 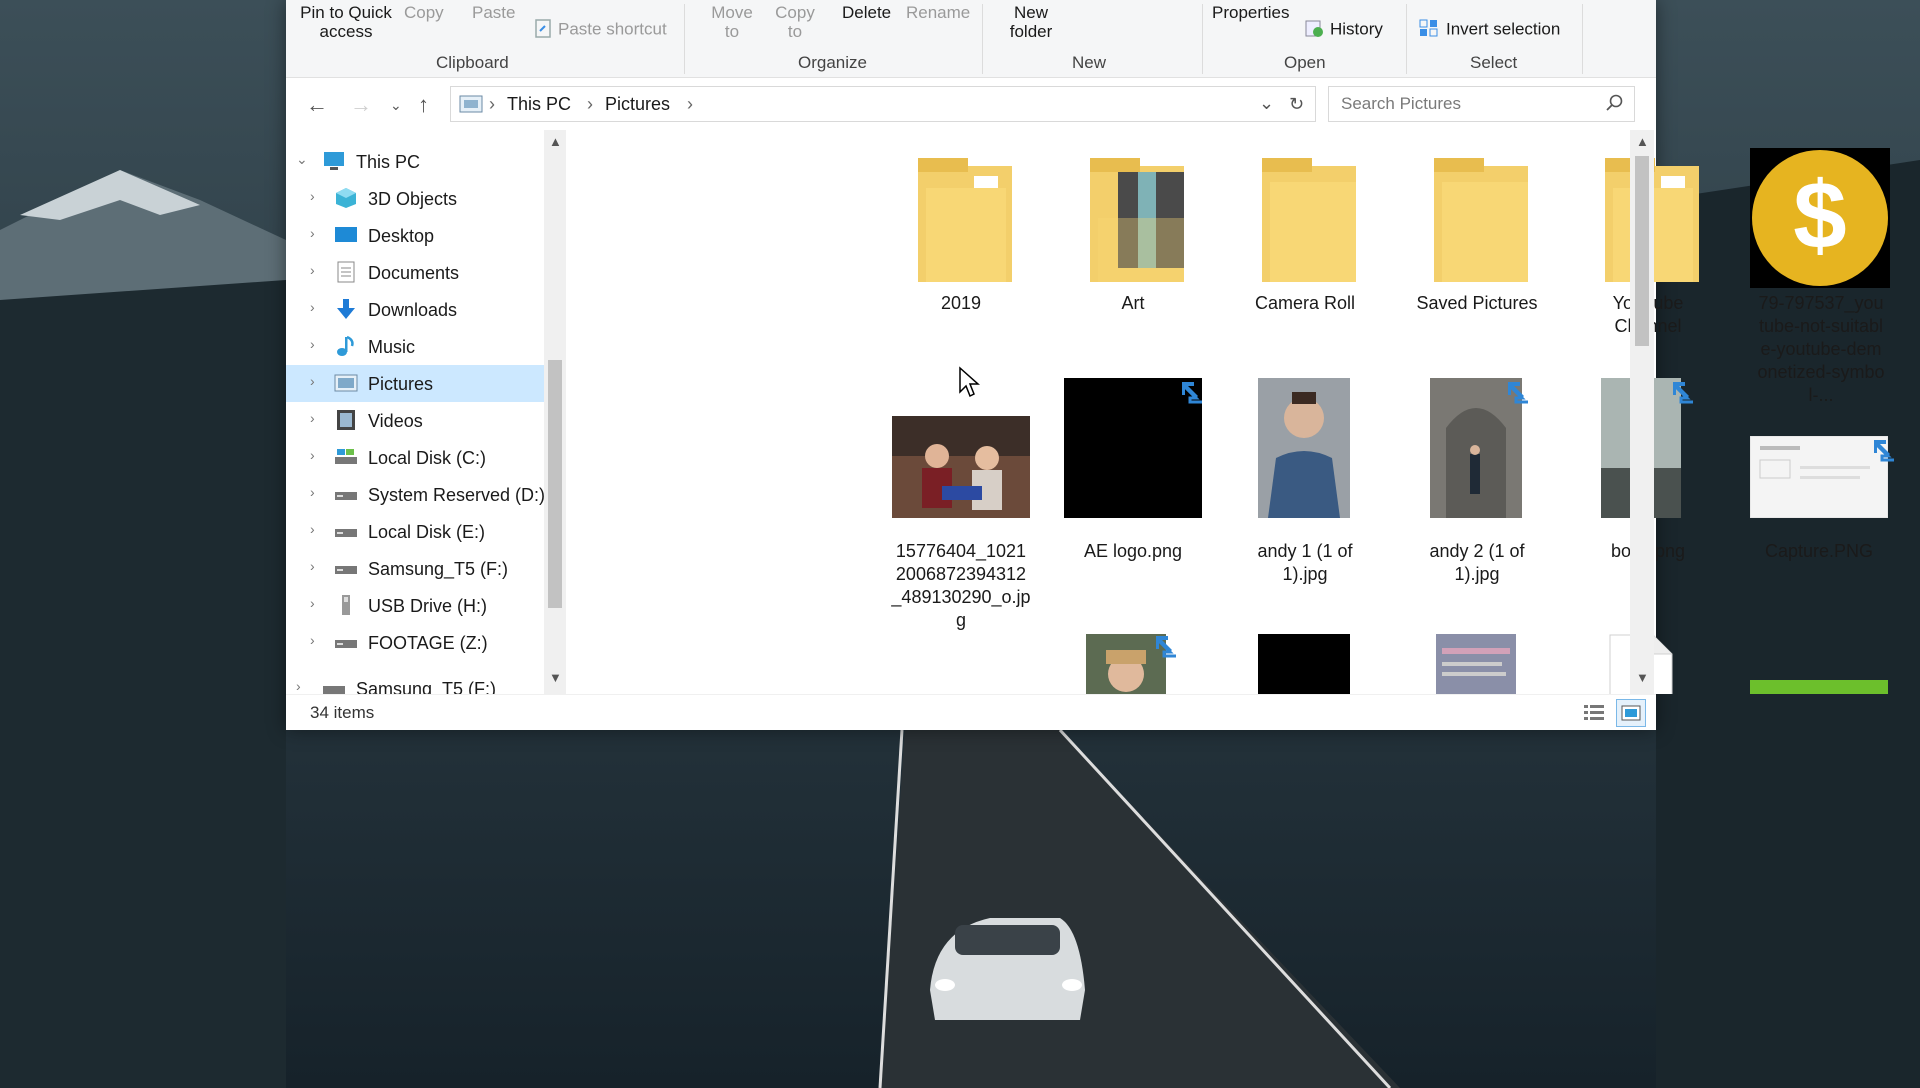 I want to click on paste-shortcut-label: Paste shortcut, so click(x=612, y=29).